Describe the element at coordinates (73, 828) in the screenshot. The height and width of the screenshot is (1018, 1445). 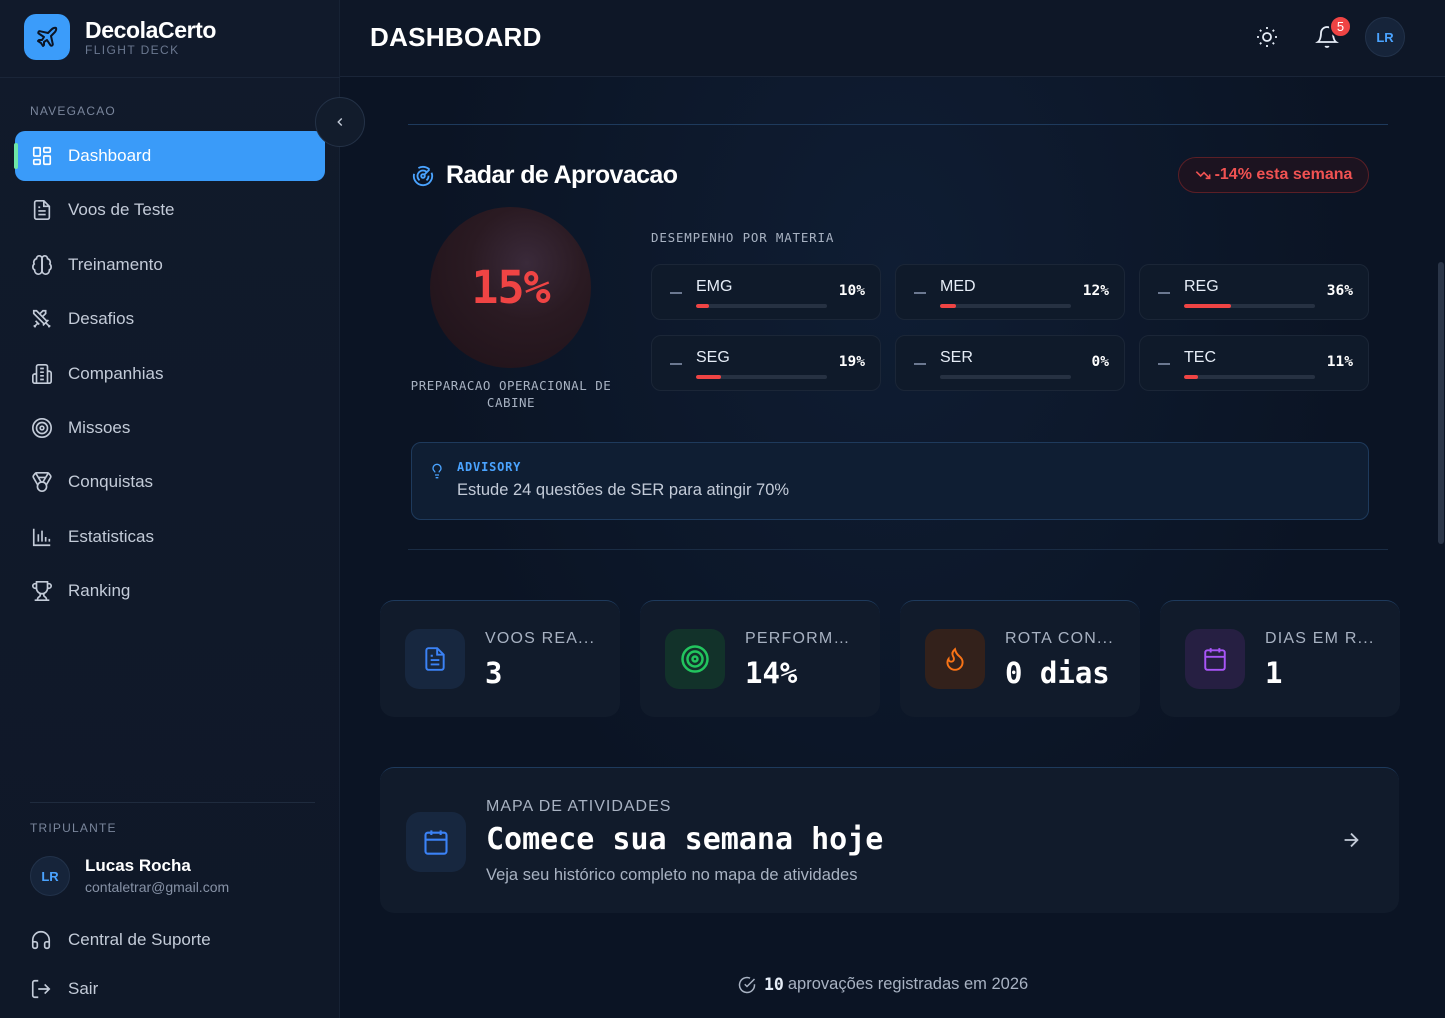
I see `crew-section-label: TRIPULANTE` at that location.